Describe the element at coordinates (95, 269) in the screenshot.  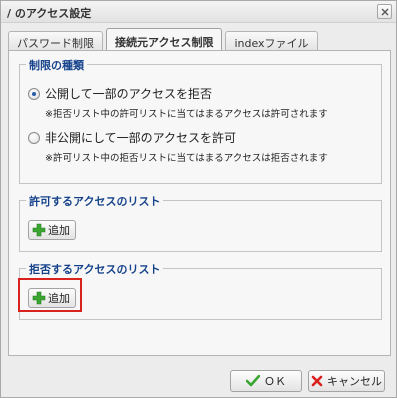
I see `deny-list-legend: 拒否するアクセスのリスト` at that location.